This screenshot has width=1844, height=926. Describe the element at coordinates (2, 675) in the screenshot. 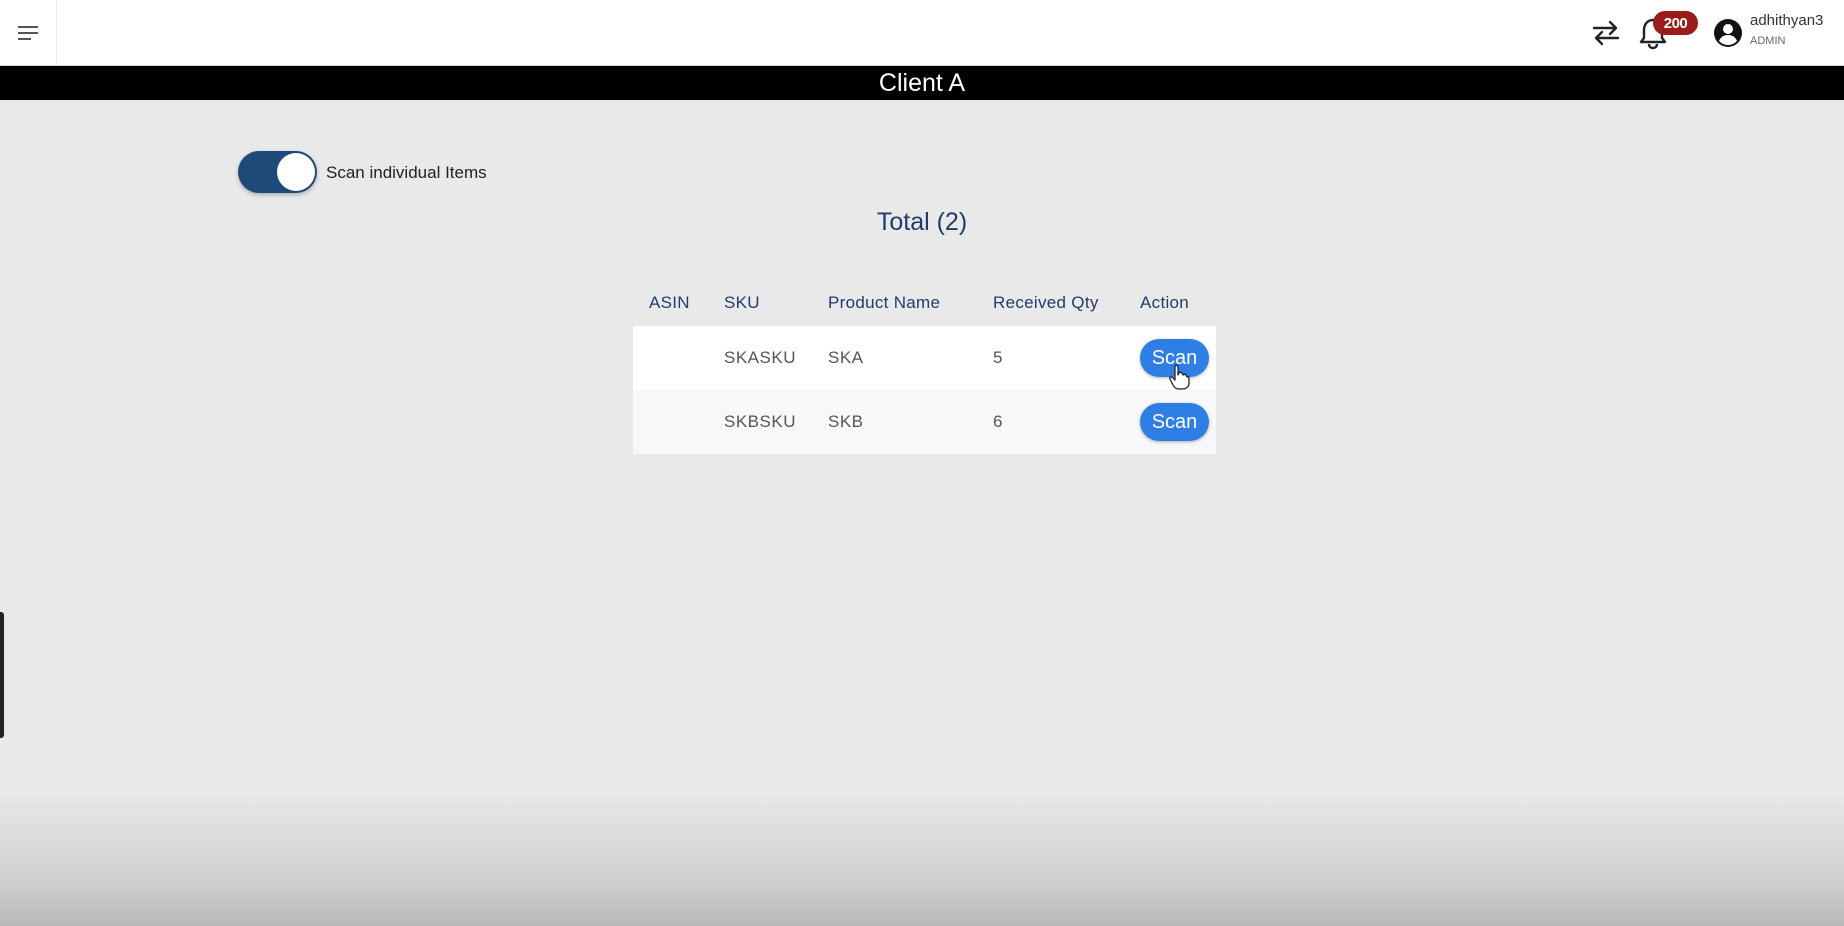

I see `side-edge-handle` at that location.